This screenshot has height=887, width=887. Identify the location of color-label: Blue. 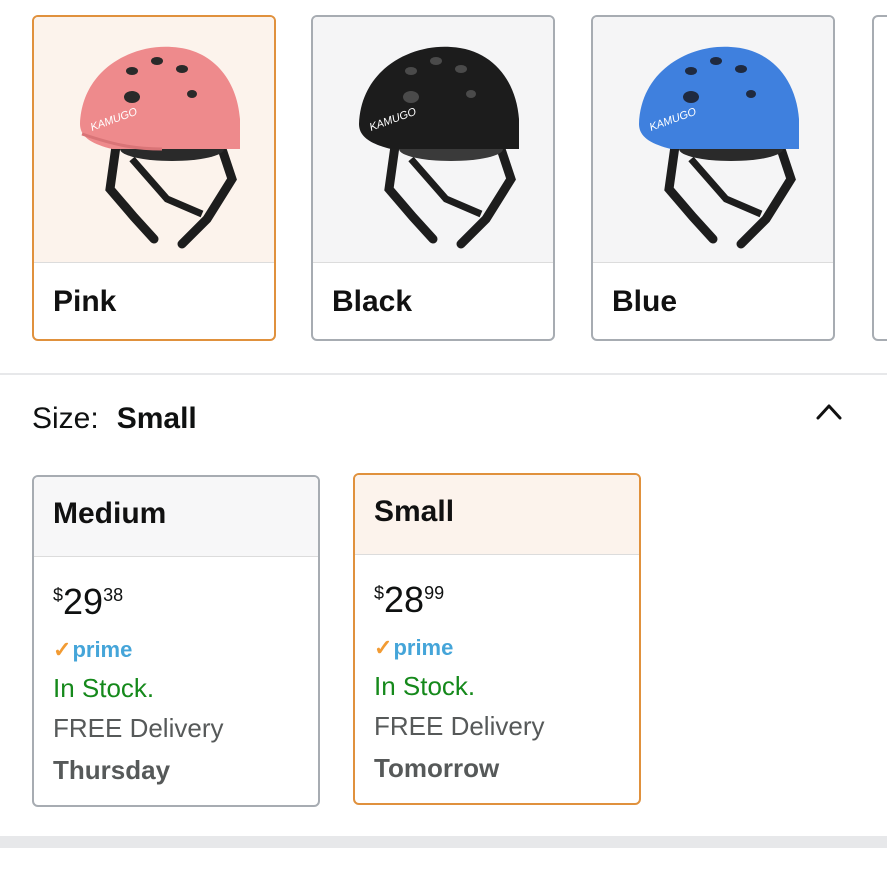
(645, 301).